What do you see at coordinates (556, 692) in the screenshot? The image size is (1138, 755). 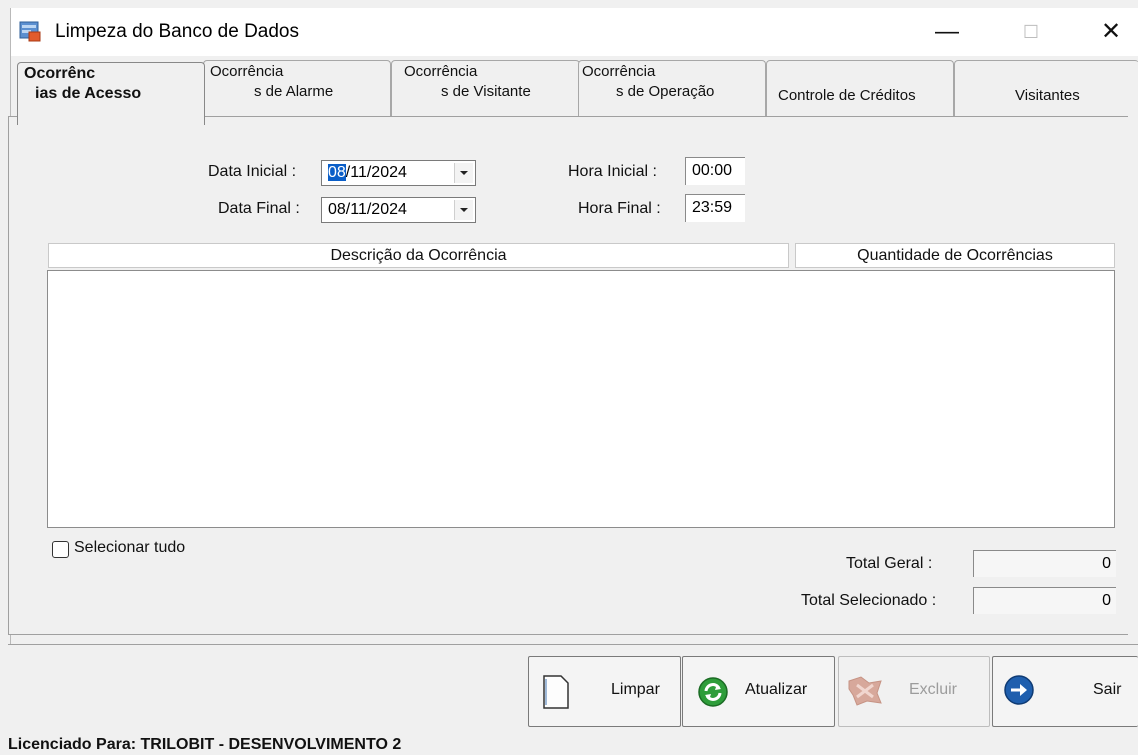 I see `blank-document-icon` at bounding box center [556, 692].